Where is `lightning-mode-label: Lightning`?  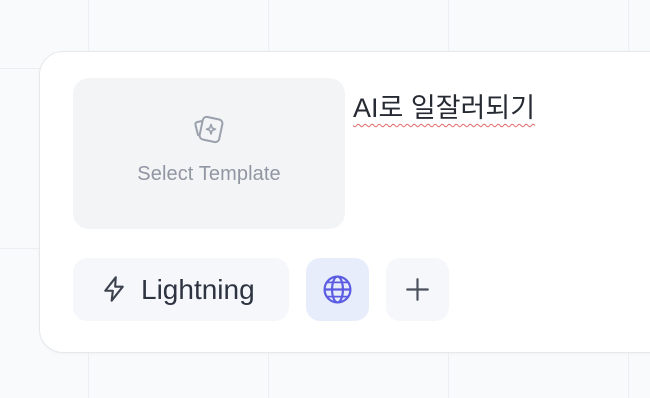
lightning-mode-label: Lightning is located at coordinates (198, 289).